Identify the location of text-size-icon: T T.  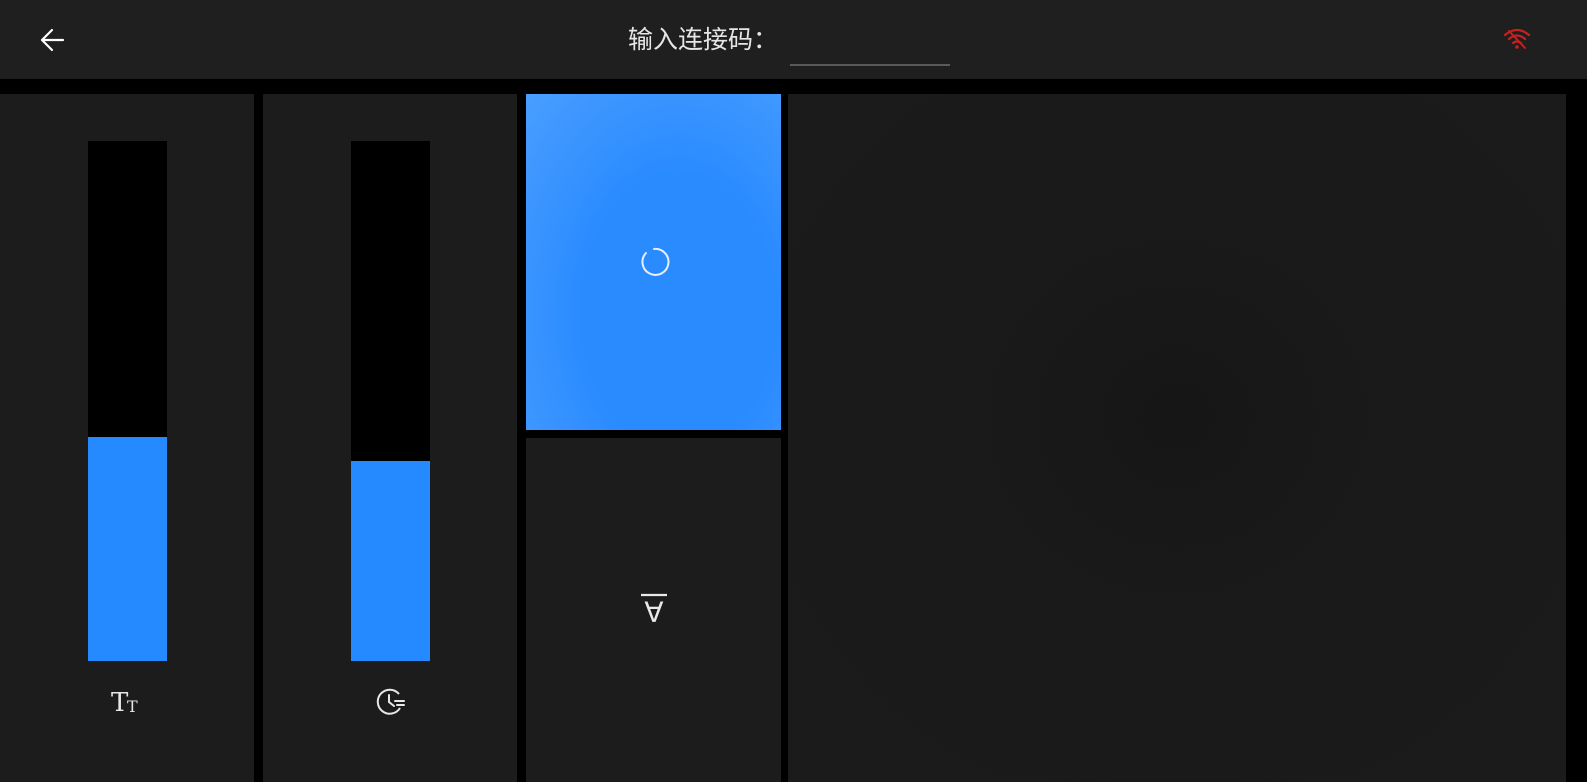
(127, 702).